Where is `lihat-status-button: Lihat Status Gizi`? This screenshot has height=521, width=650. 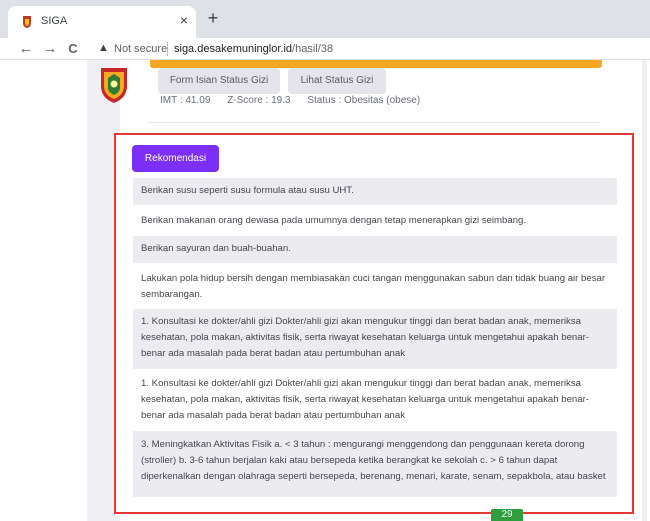
lihat-status-button: Lihat Status Gizi is located at coordinates (337, 81).